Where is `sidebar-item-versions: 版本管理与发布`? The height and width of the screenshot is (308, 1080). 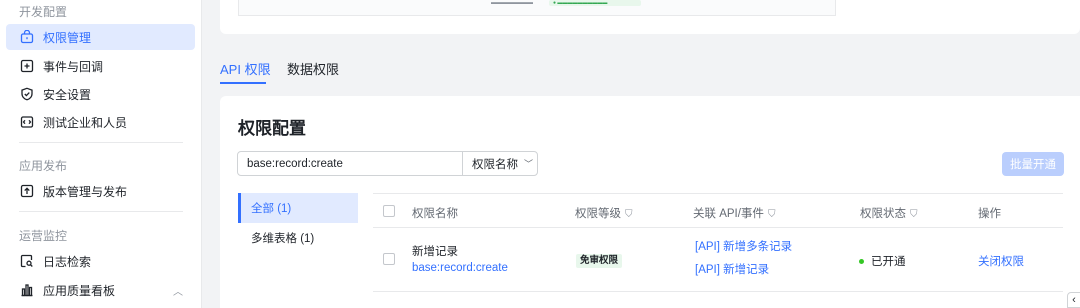
sidebar-item-versions: 版本管理与发布 is located at coordinates (100, 191).